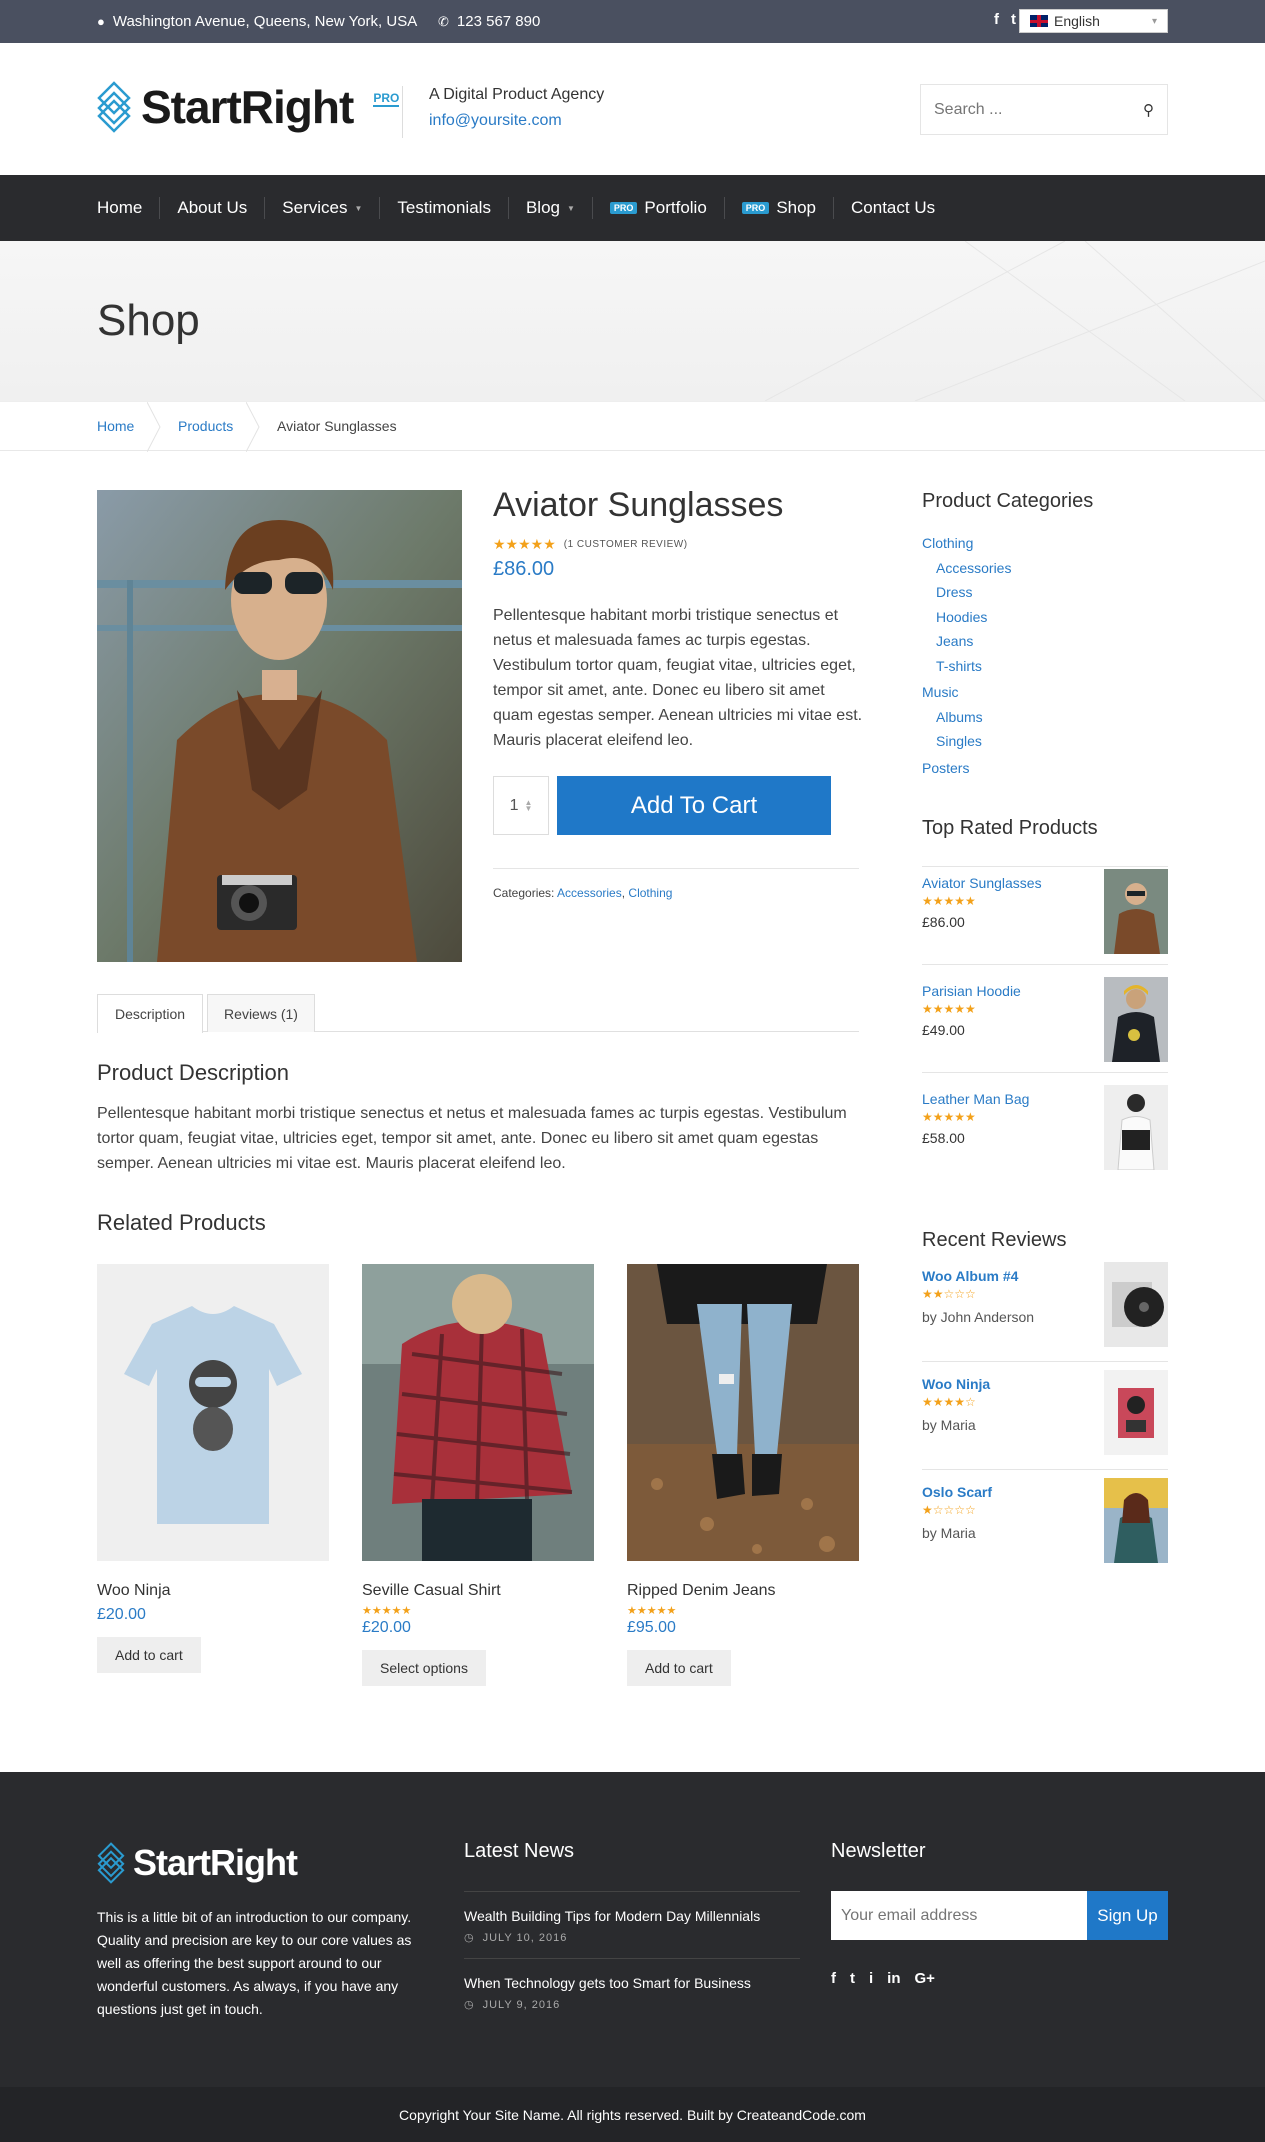 The width and height of the screenshot is (1265, 2142). What do you see at coordinates (424, 1668) in the screenshot?
I see `select-options-button: Select options` at bounding box center [424, 1668].